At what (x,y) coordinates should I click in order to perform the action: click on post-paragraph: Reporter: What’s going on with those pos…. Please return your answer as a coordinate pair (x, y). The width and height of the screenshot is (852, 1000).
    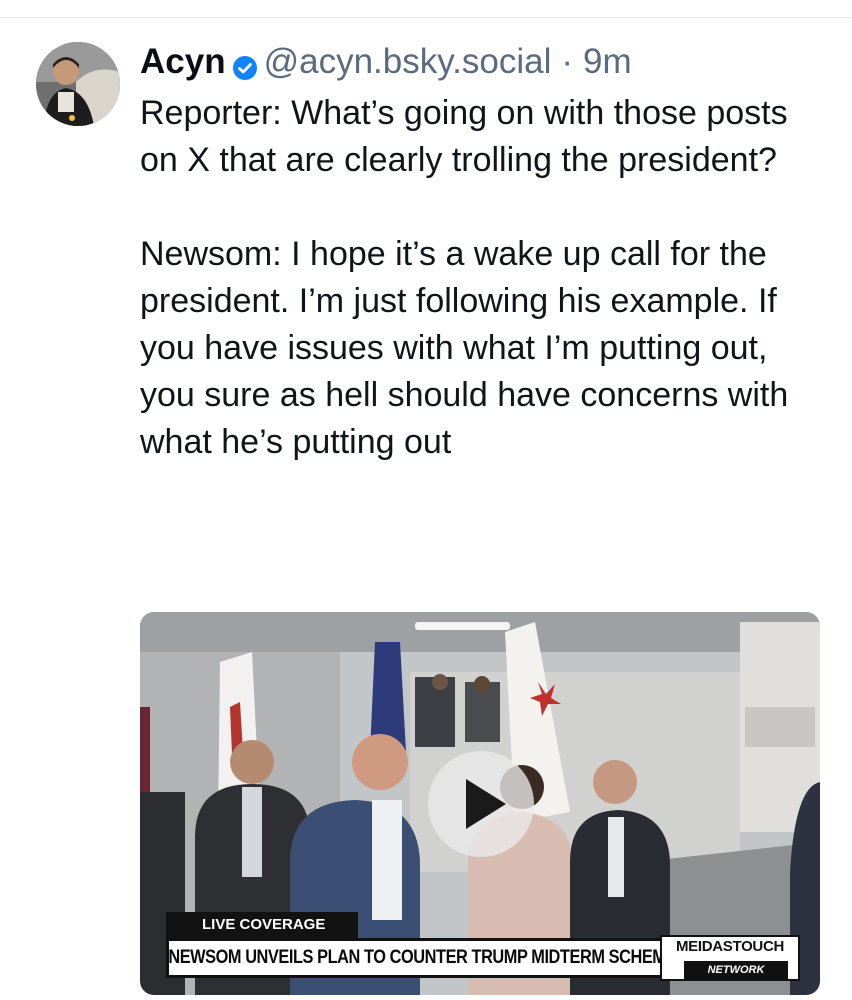
    Looking at the image, I should click on (464, 136).